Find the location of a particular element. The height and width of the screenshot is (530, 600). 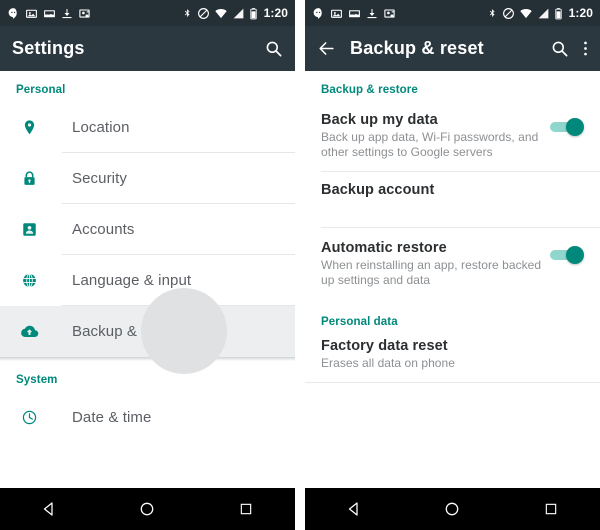

pref-text-block: Backup account is located at coordinates (452, 191).